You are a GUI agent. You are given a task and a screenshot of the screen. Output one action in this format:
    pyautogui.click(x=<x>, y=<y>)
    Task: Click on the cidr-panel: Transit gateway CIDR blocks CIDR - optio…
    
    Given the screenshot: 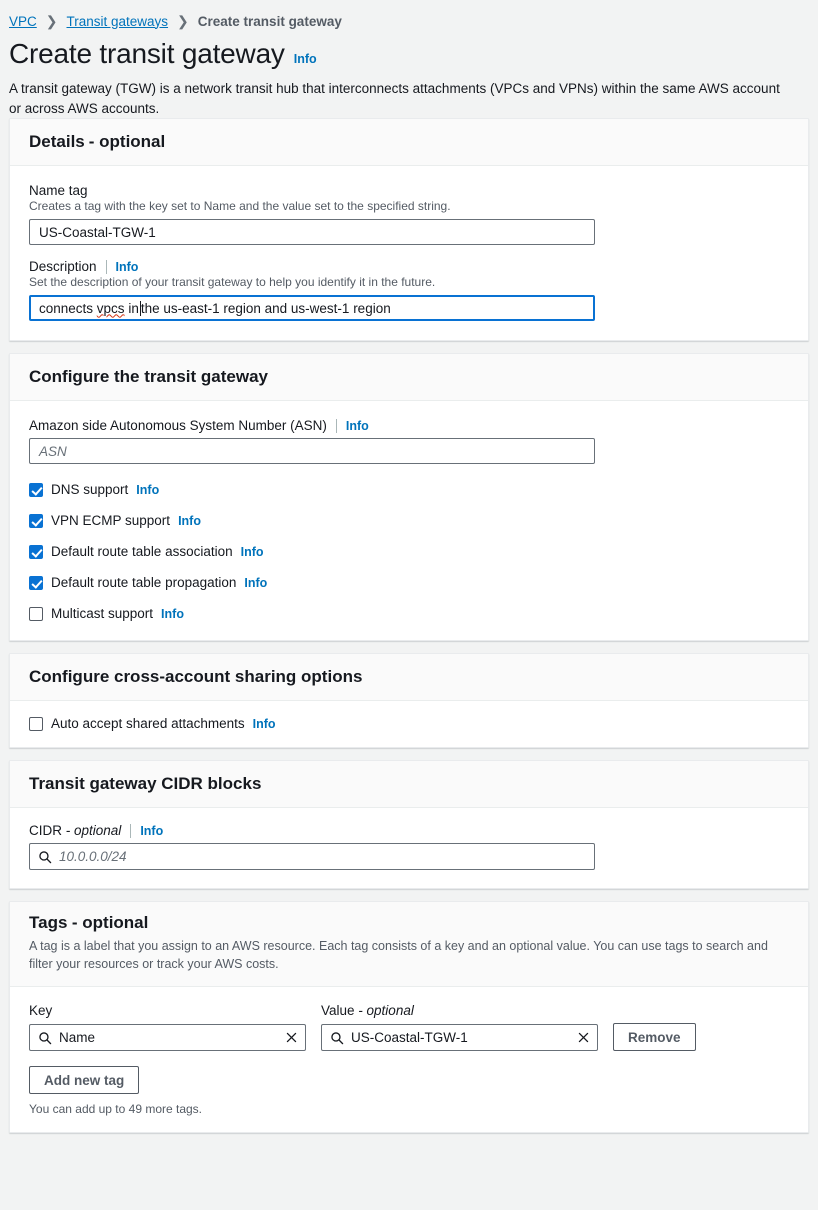 What is the action you would take?
    pyautogui.click(x=409, y=825)
    